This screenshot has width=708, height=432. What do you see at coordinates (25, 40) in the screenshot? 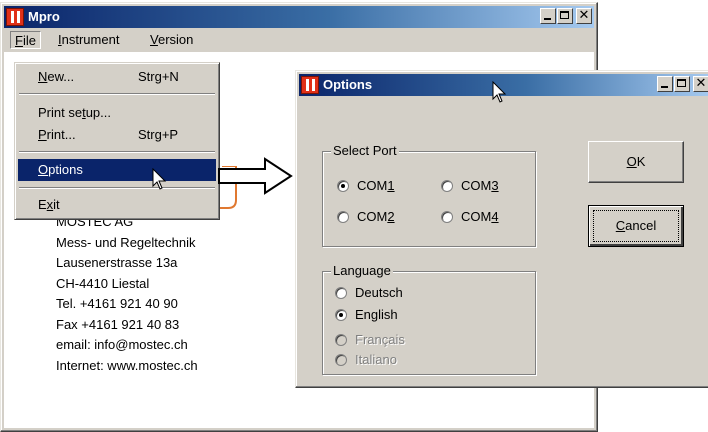
I see `menu-file: File` at bounding box center [25, 40].